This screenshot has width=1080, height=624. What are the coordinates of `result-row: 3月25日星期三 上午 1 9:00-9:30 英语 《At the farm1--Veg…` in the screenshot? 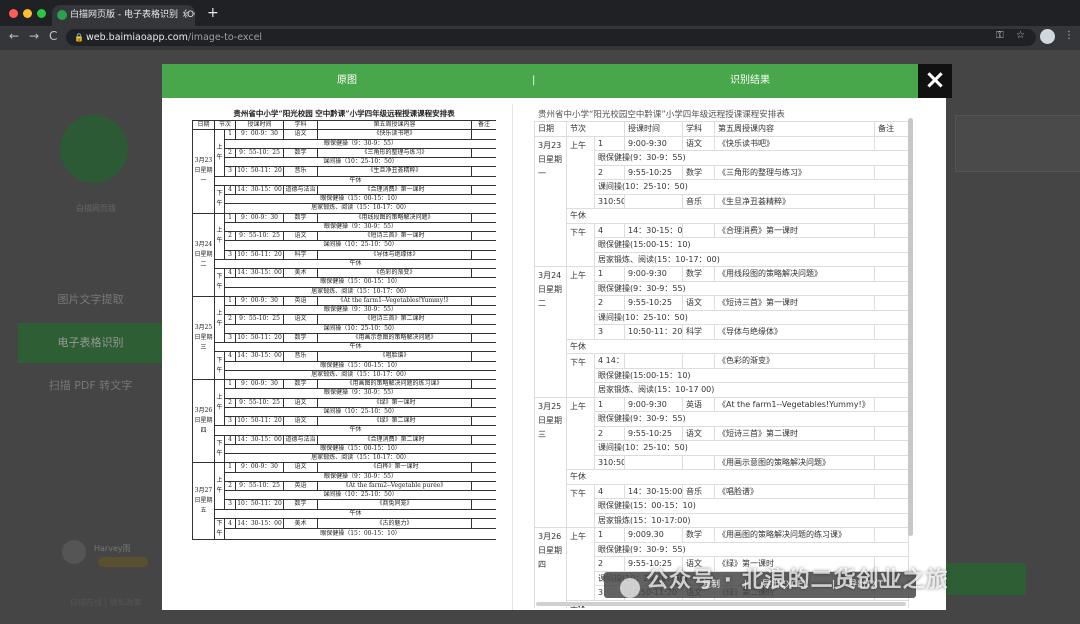 It's located at (721, 462).